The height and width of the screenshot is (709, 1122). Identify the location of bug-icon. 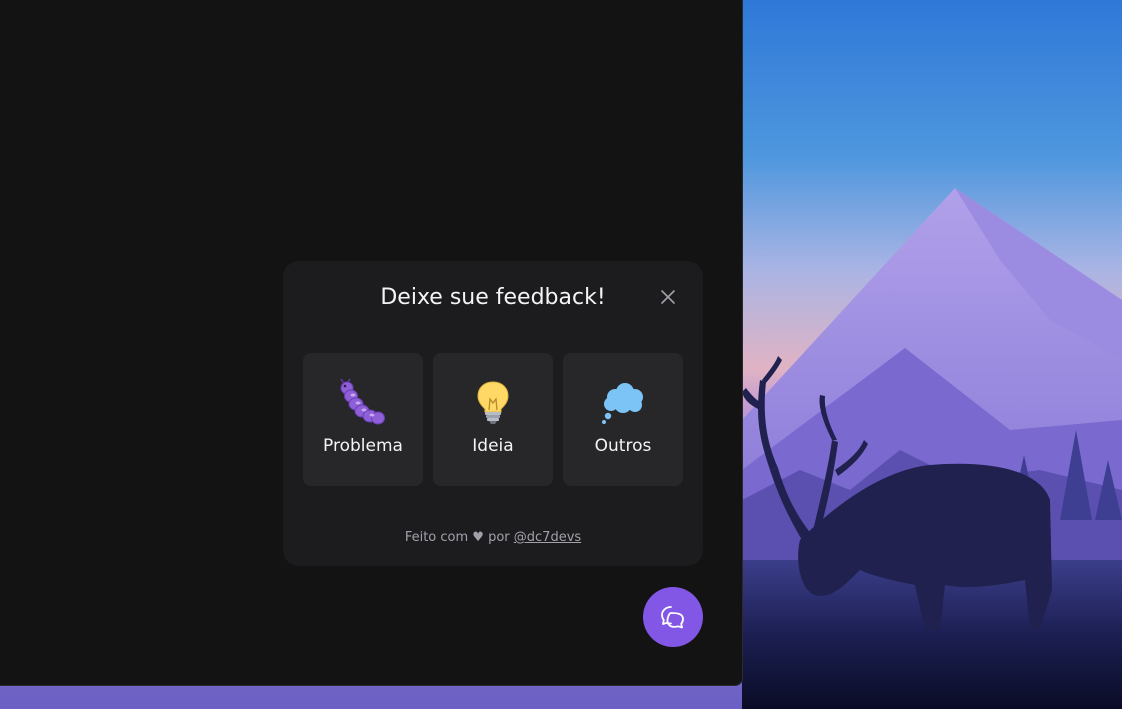
(362, 402).